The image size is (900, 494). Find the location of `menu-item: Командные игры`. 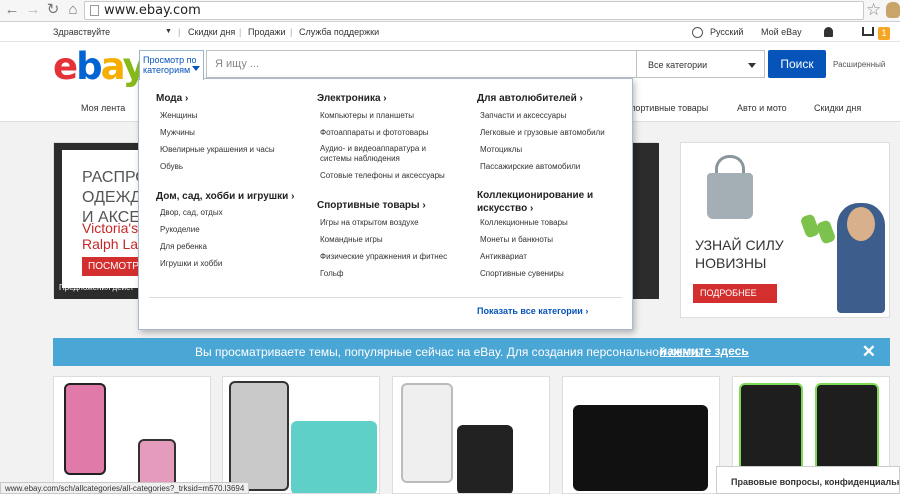

menu-item: Командные игры is located at coordinates (351, 240).